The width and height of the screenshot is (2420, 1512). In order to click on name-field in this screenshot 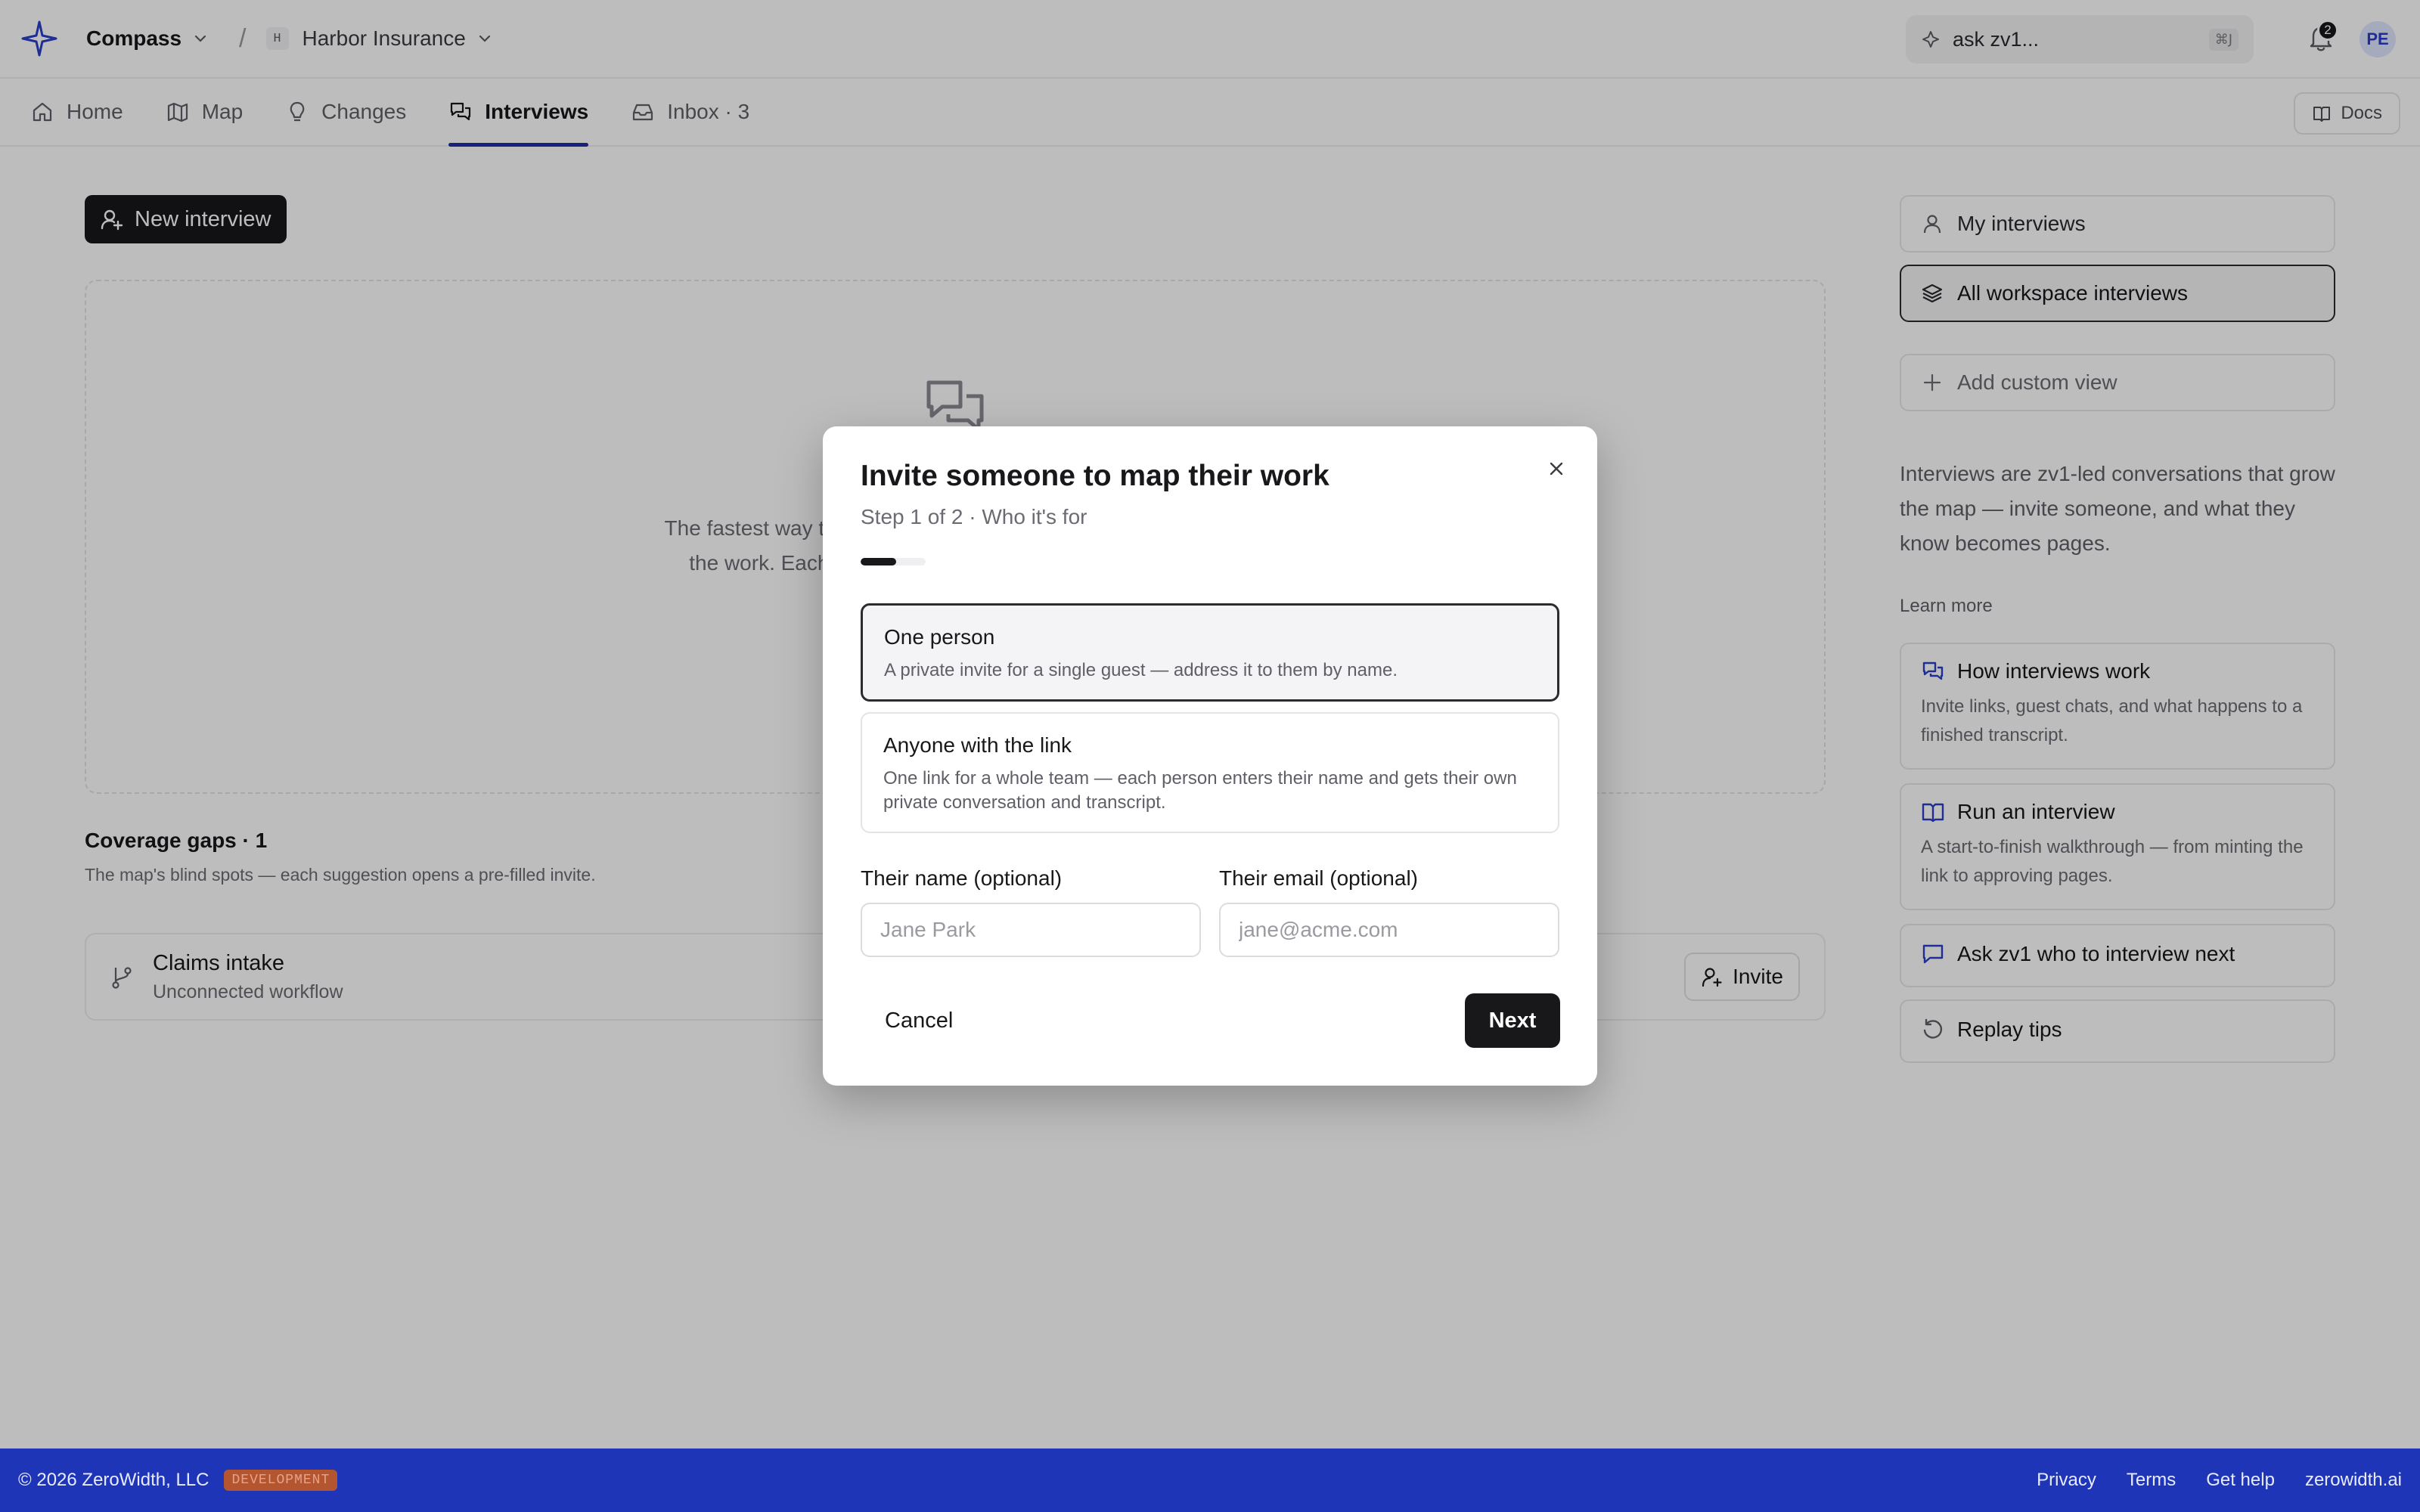, I will do `click(1031, 930)`.